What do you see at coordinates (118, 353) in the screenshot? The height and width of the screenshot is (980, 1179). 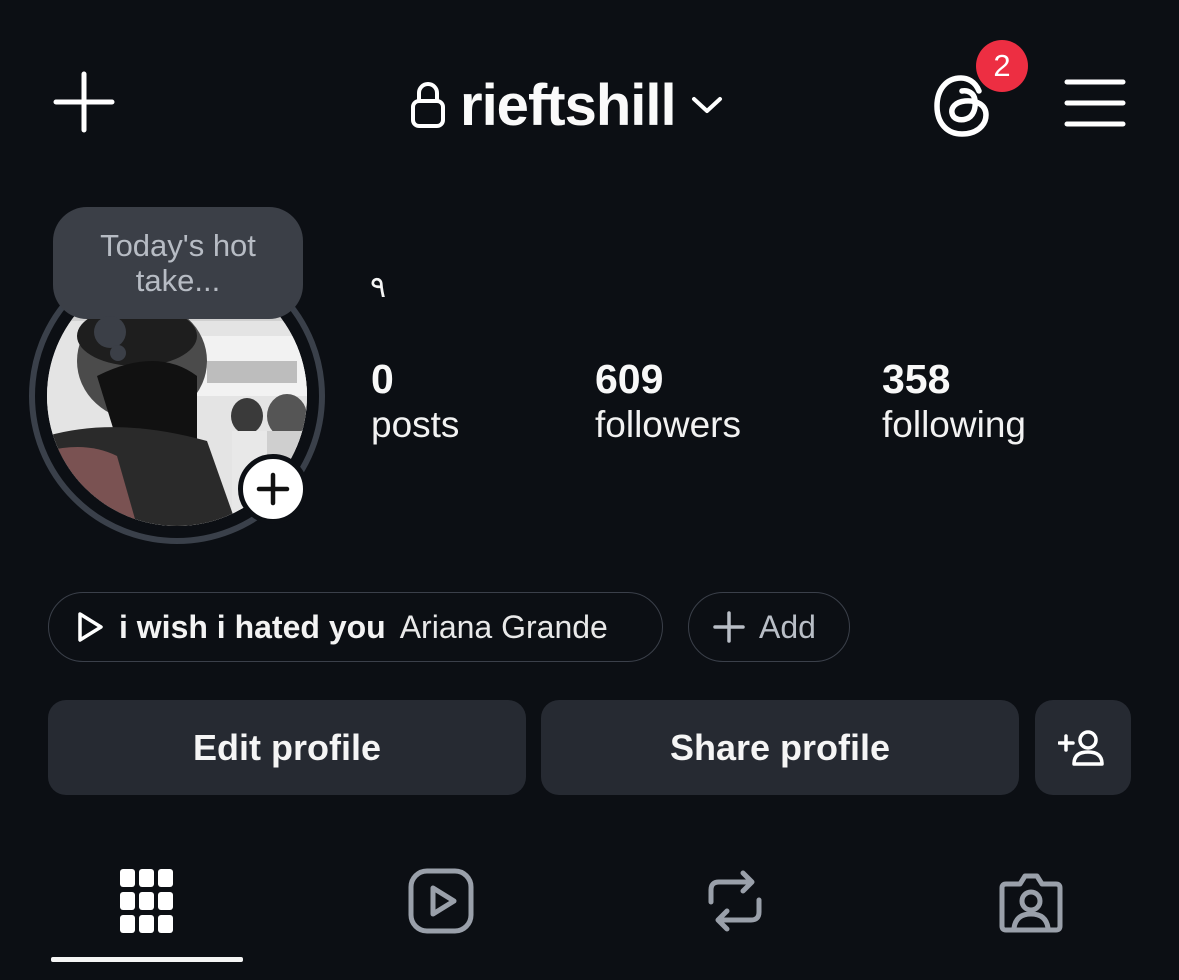 I see `note-tail-small` at bounding box center [118, 353].